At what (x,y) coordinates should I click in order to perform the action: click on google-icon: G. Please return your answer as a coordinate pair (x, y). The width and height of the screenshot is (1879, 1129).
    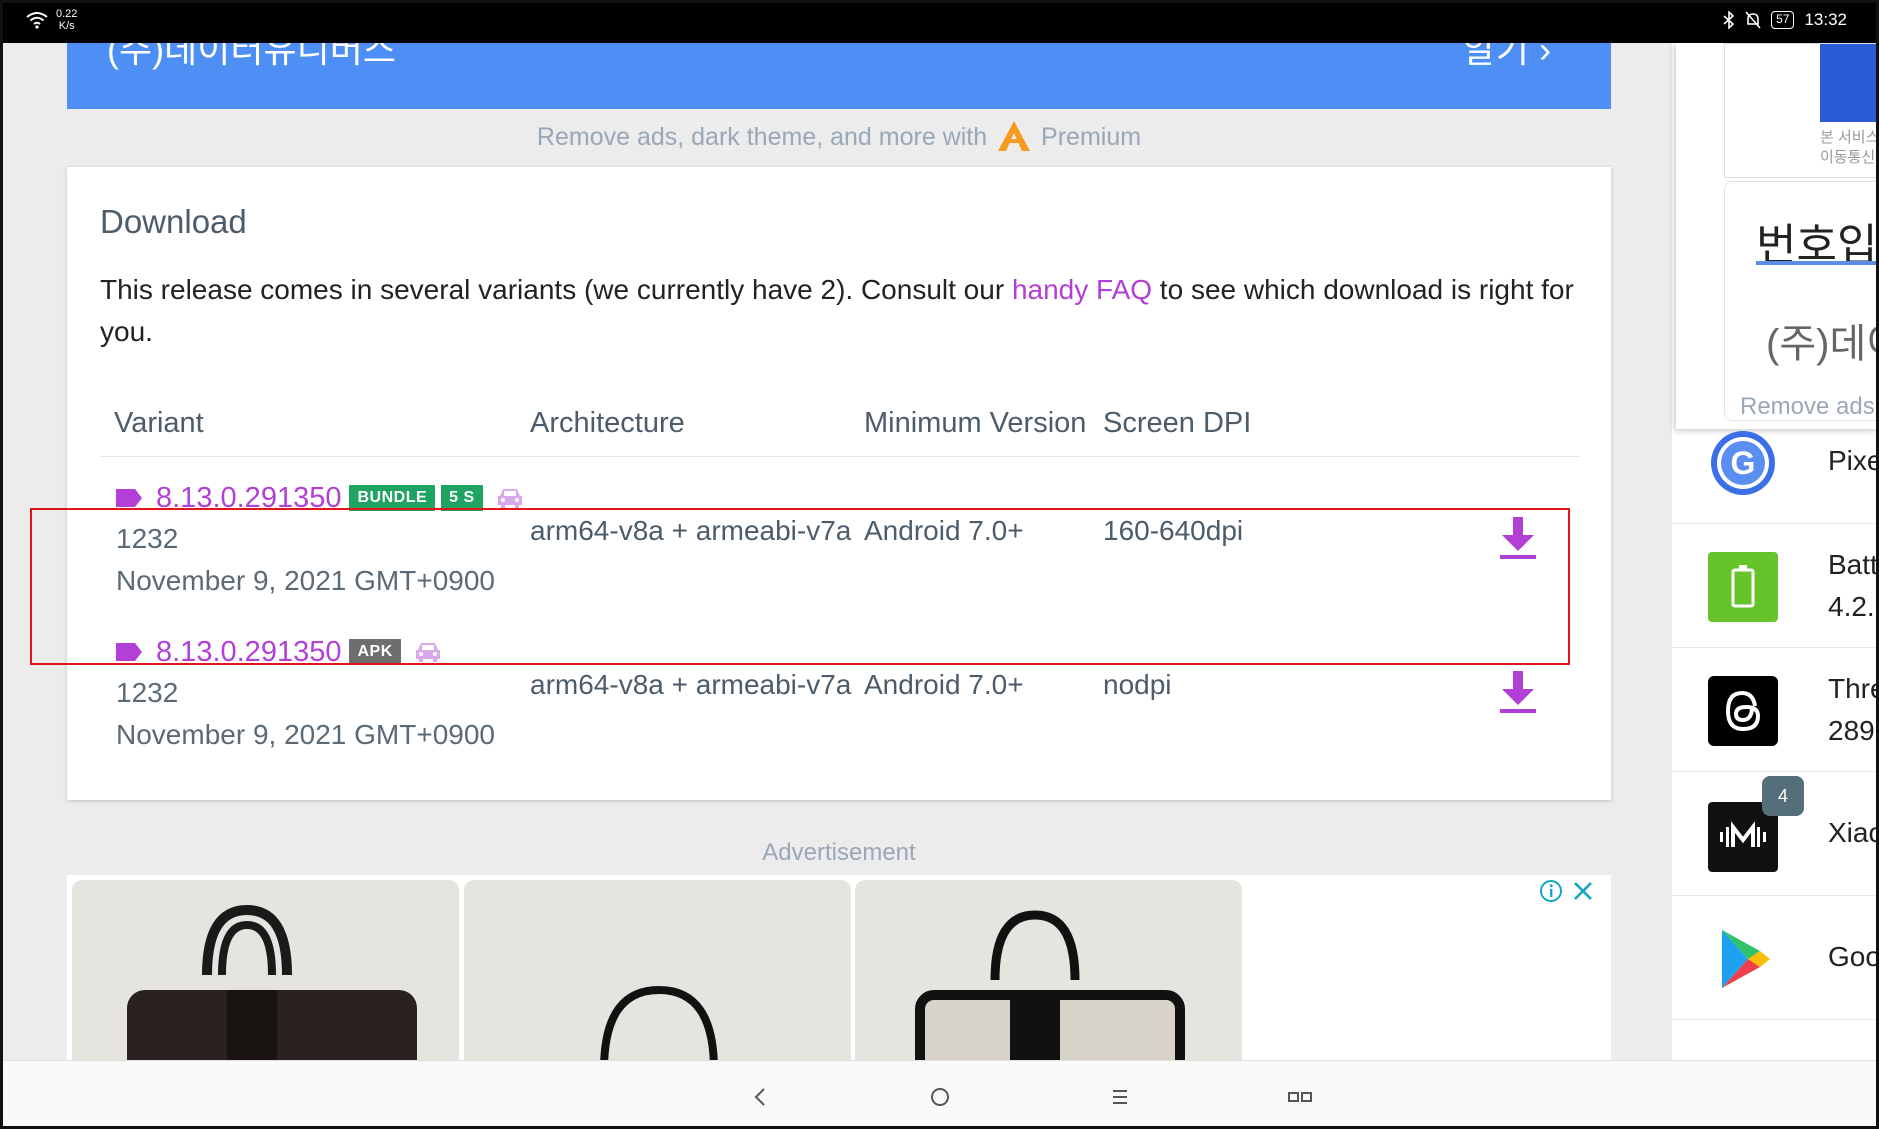
    Looking at the image, I should click on (1743, 463).